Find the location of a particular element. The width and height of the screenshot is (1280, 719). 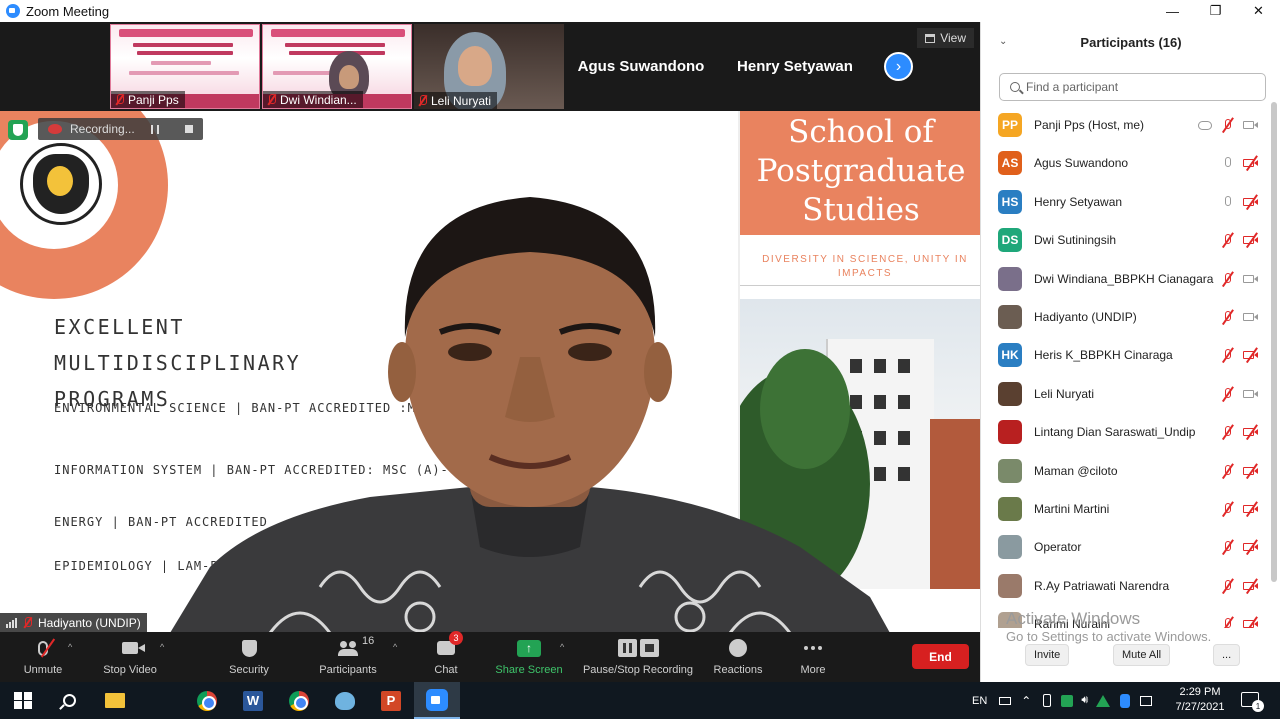

unmute-button: Unmute is located at coordinates (43, 657).